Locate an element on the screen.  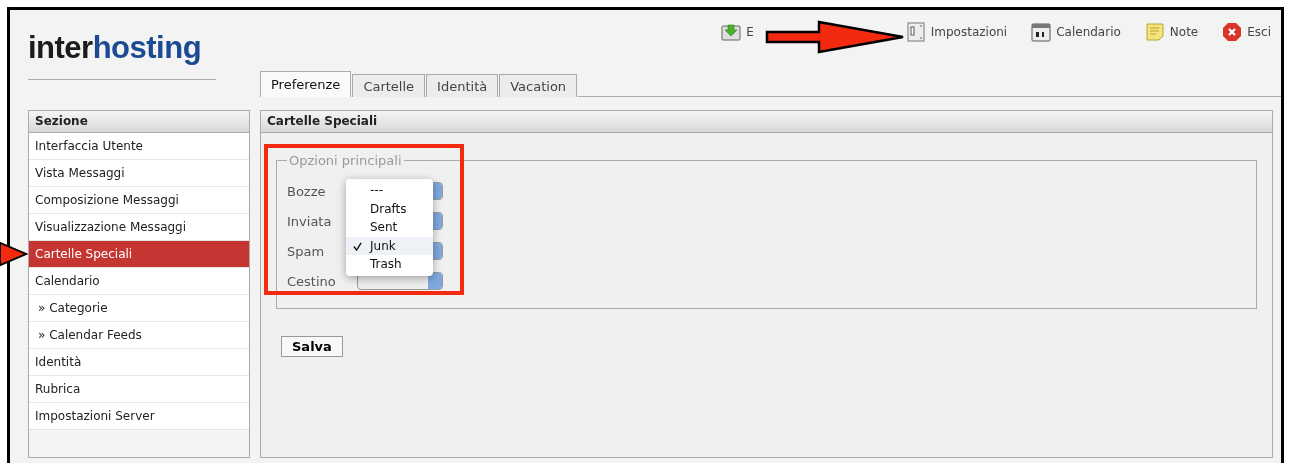
toolbar-button: Esci is located at coordinates (1246, 32).